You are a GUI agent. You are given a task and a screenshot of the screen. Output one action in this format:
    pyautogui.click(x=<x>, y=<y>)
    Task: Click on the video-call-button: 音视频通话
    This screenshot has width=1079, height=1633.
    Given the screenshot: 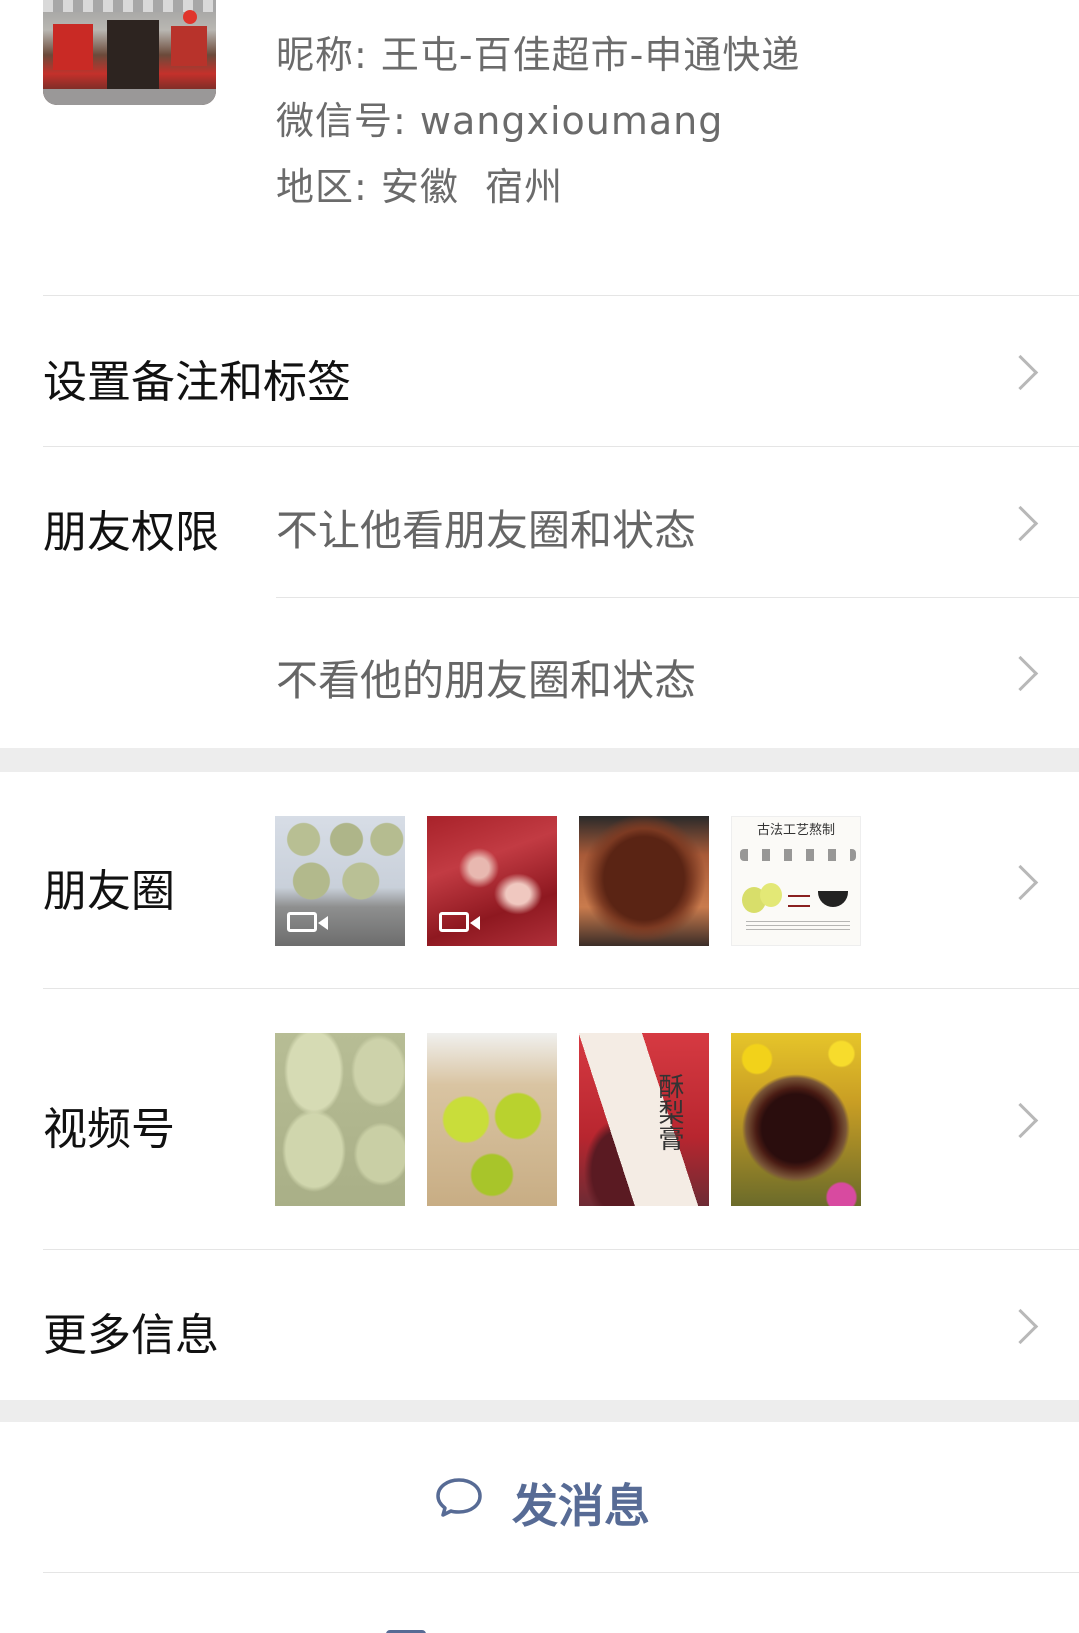 What is the action you would take?
    pyautogui.click(x=539, y=1602)
    